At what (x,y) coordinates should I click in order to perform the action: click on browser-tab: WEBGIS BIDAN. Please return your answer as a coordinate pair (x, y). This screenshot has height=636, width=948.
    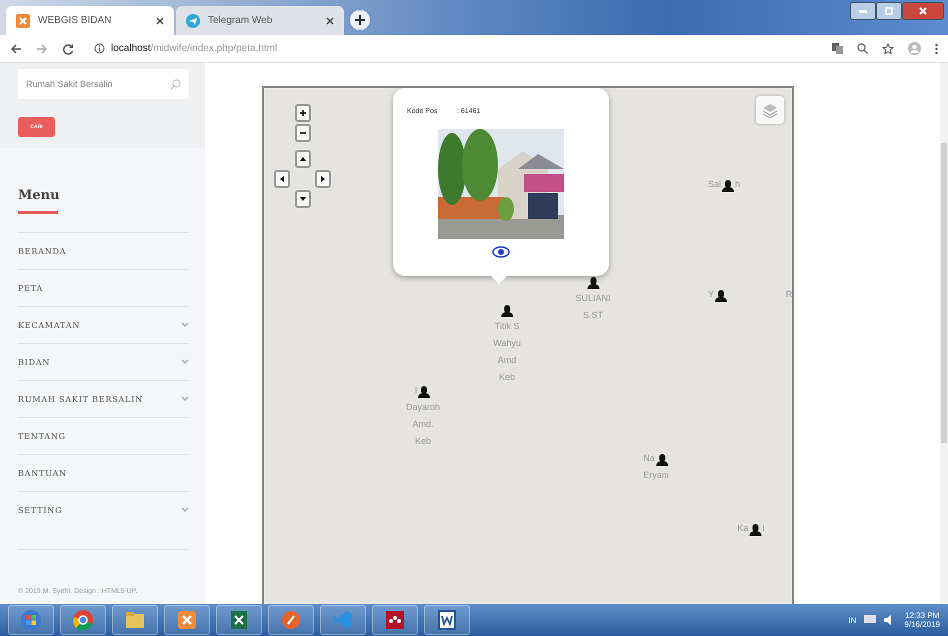
    Looking at the image, I should click on (90, 20).